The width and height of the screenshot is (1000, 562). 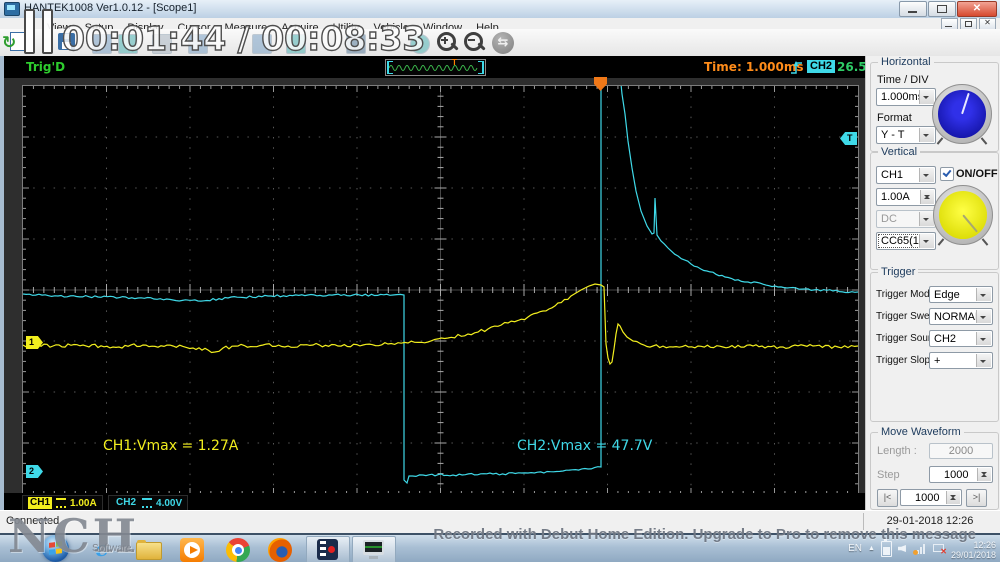 I want to click on nch-watermark-subtitle: Software, so click(x=112, y=548).